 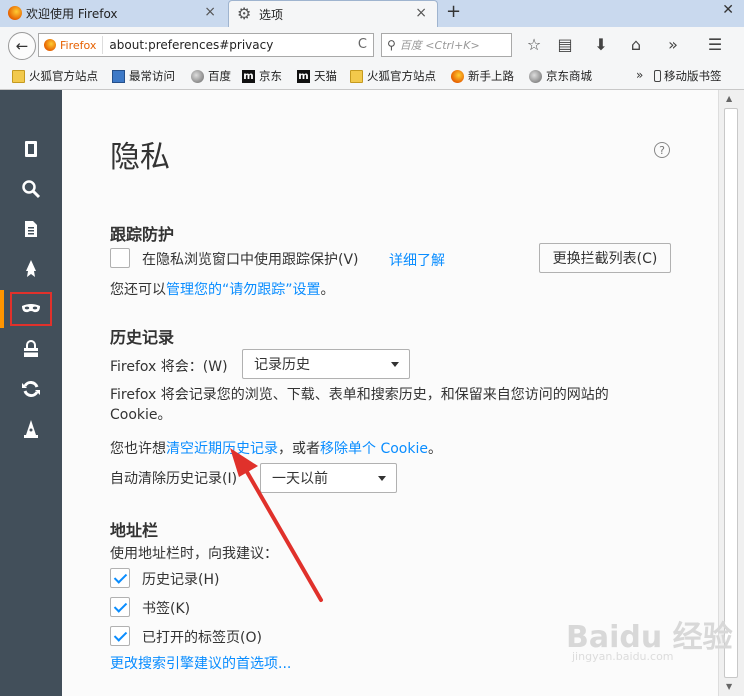 What do you see at coordinates (417, 260) in the screenshot?
I see `learn-more-link: 详细了解` at bounding box center [417, 260].